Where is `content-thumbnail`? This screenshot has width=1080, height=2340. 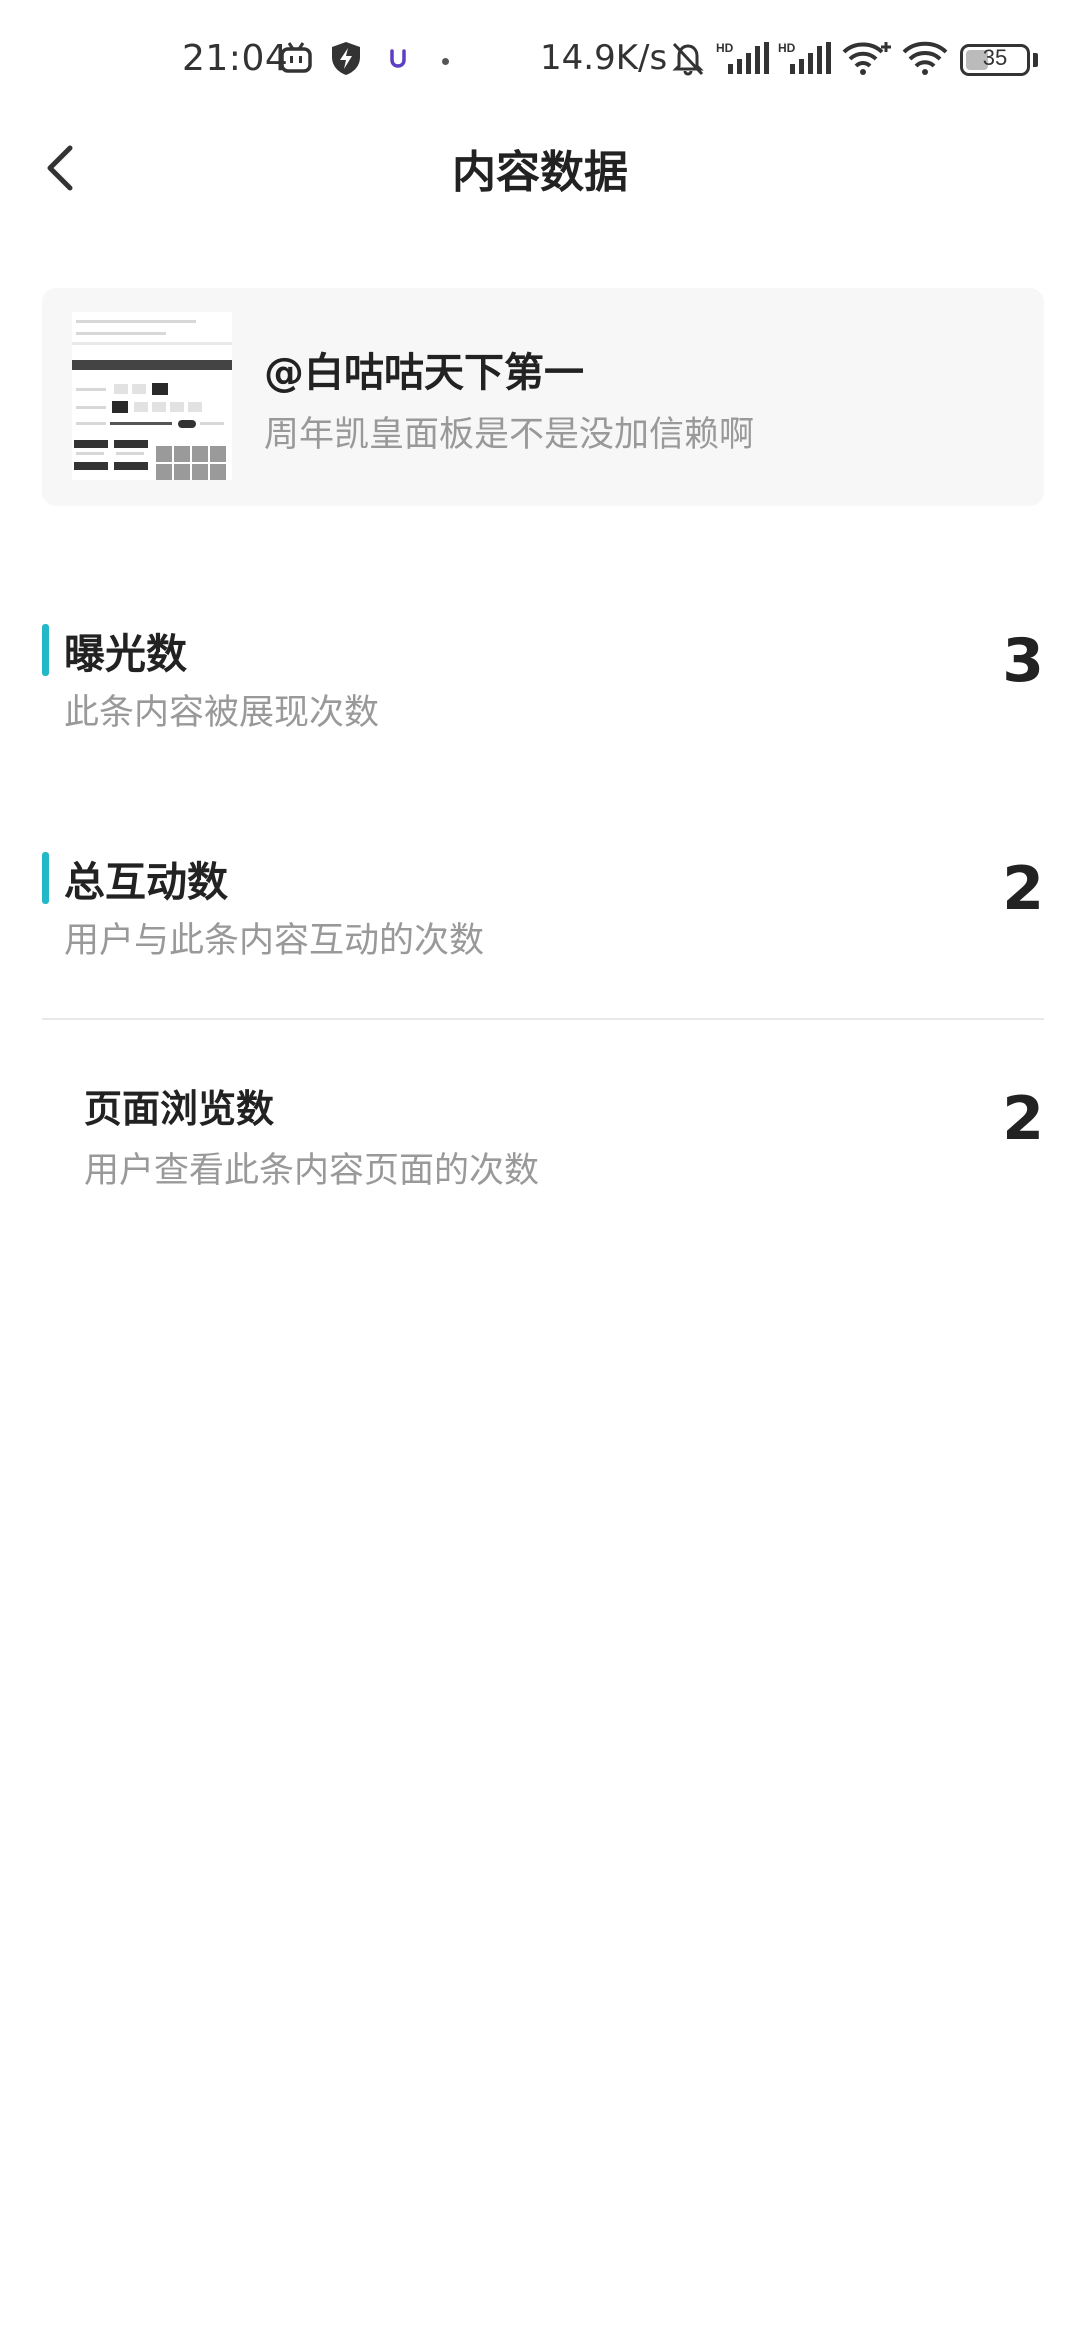
content-thumbnail is located at coordinates (152, 396).